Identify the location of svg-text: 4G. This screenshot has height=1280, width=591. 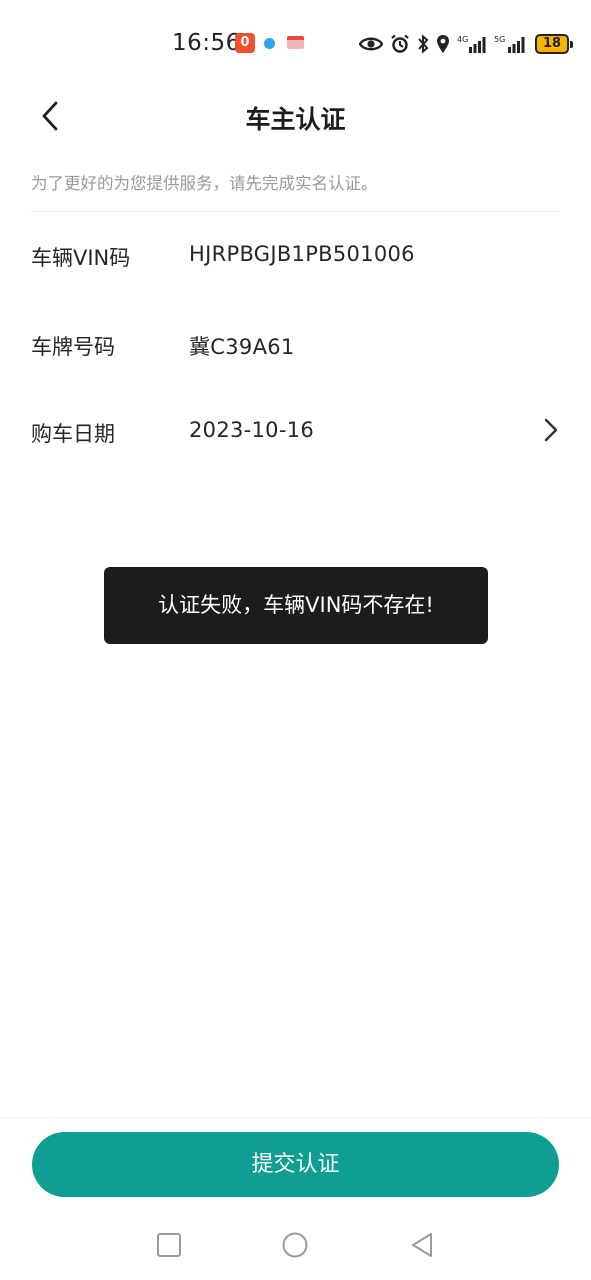
(462, 39).